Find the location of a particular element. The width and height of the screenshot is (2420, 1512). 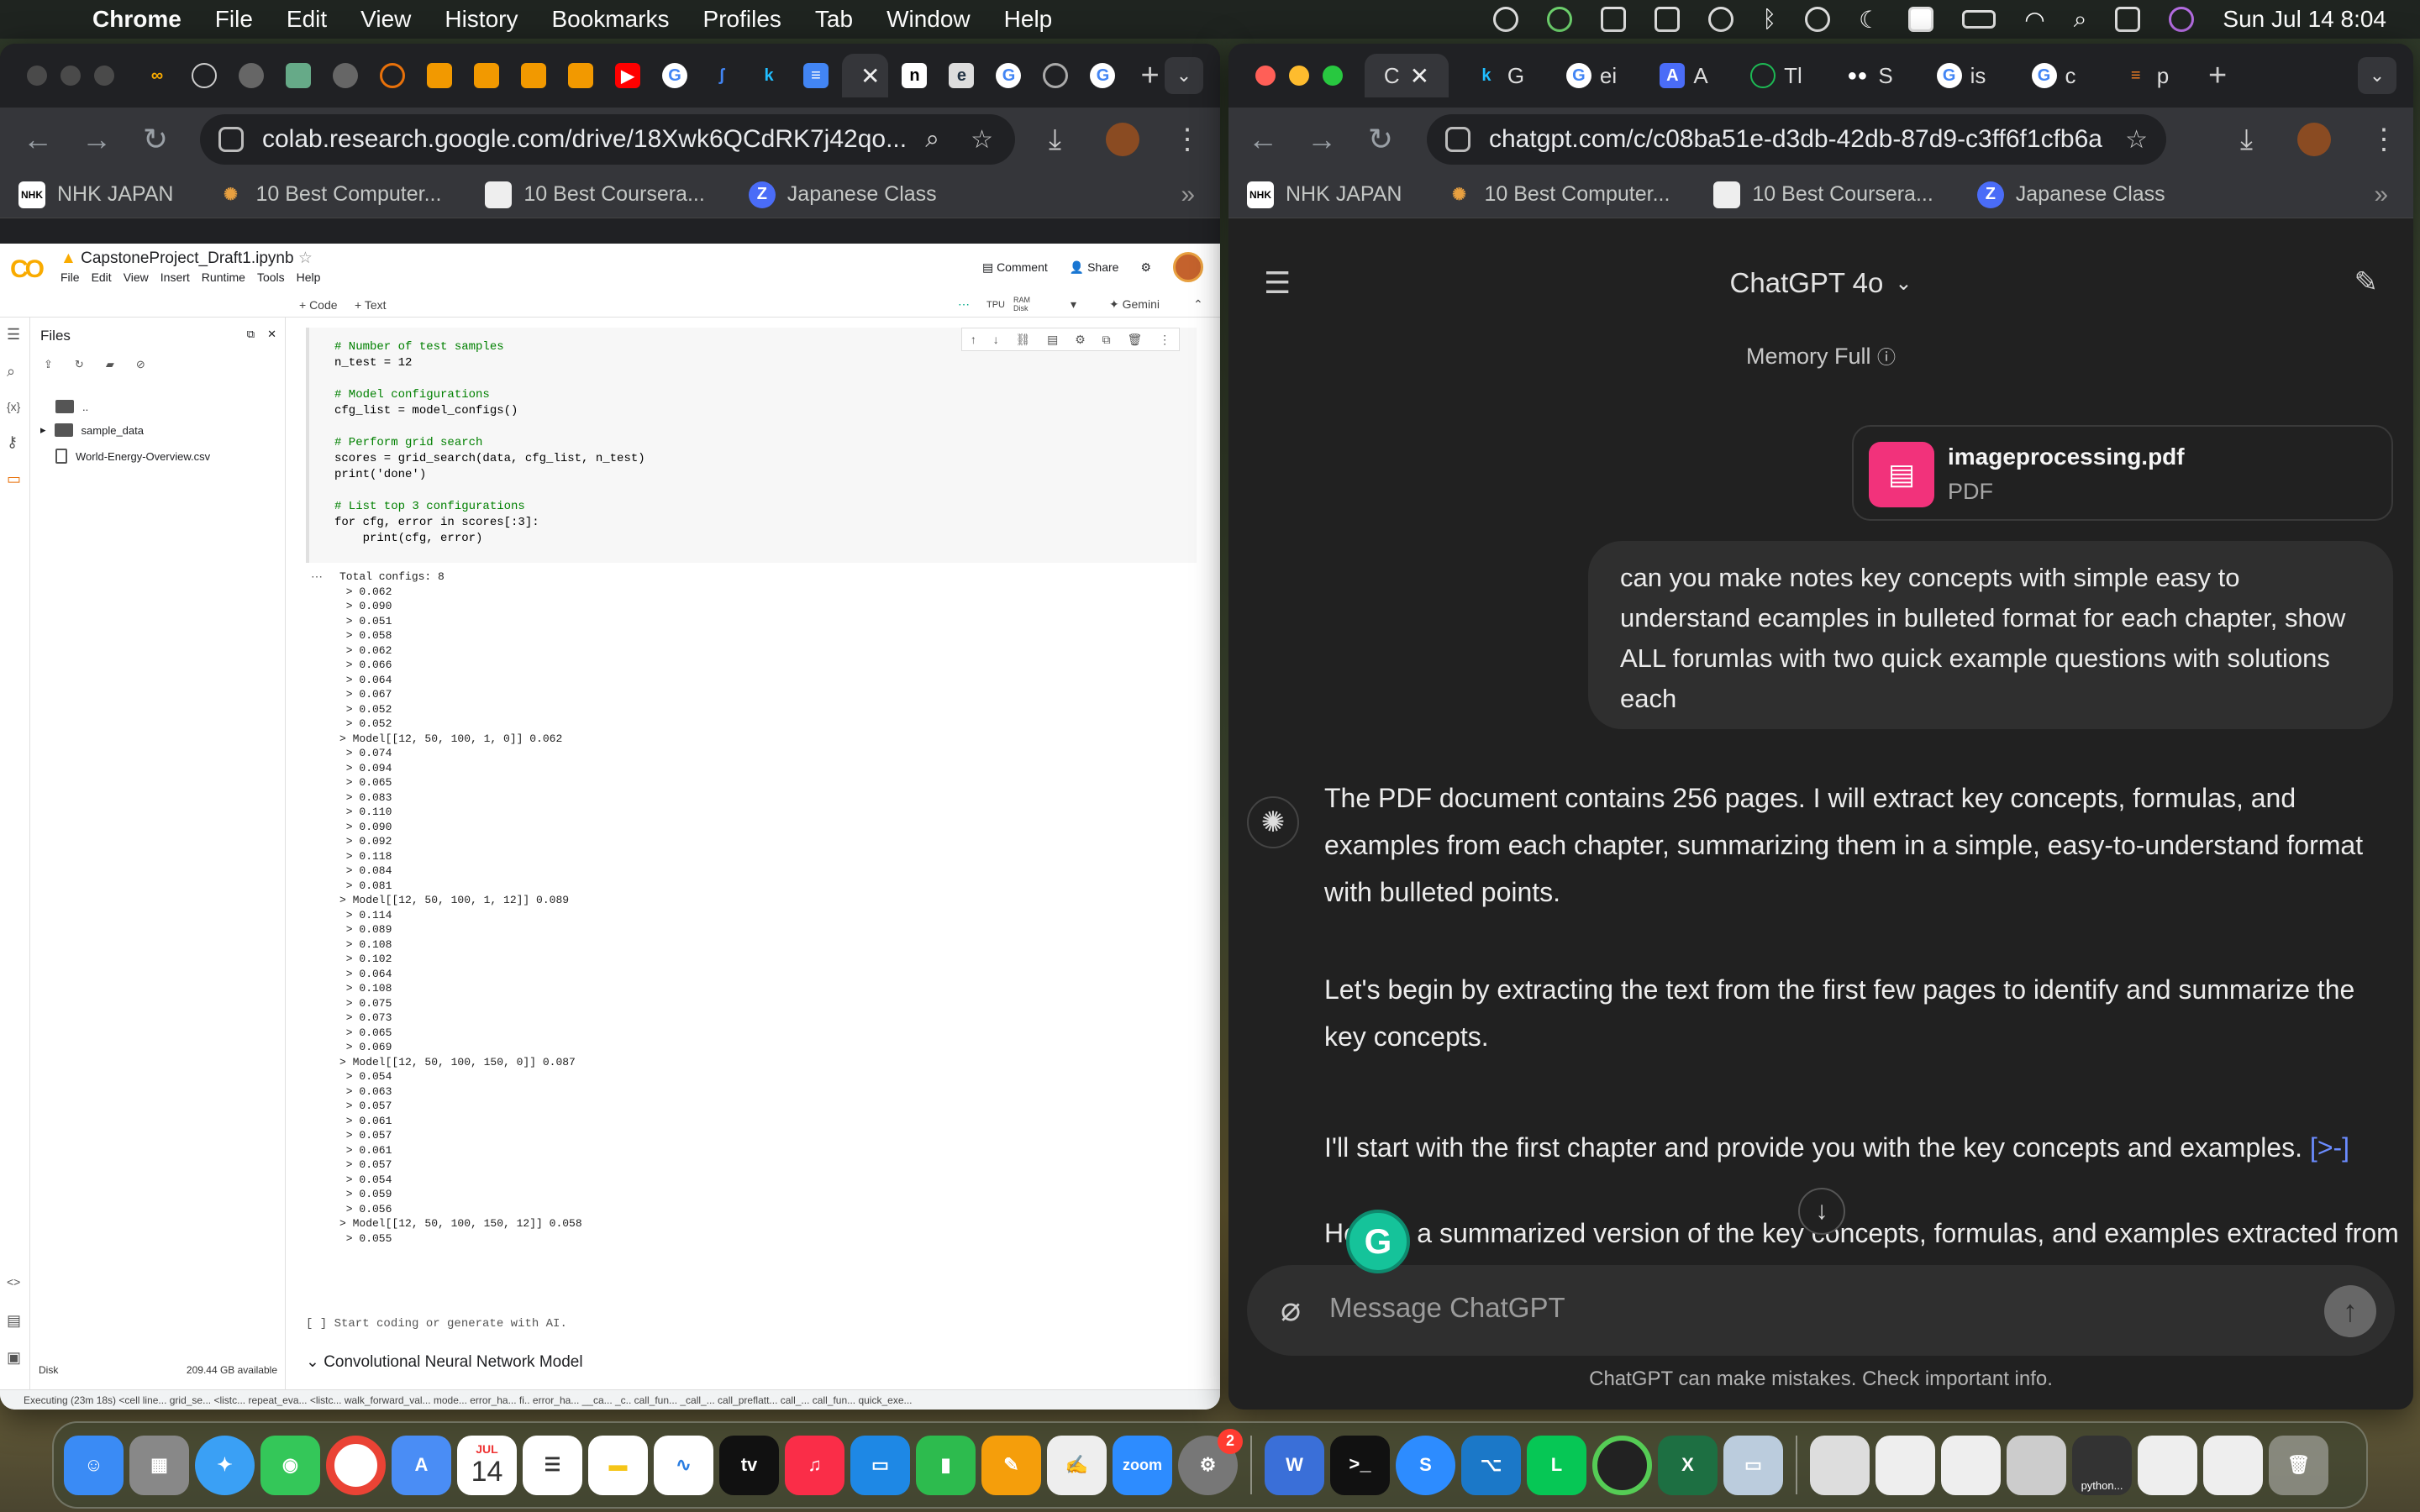

secrets-key-icon: ⚷ is located at coordinates (12, 442).